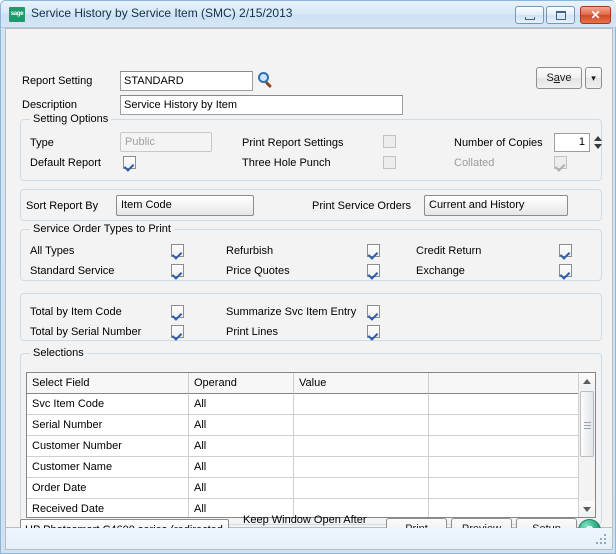 The height and width of the screenshot is (554, 616). I want to click on grid-header-extra, so click(504, 383).